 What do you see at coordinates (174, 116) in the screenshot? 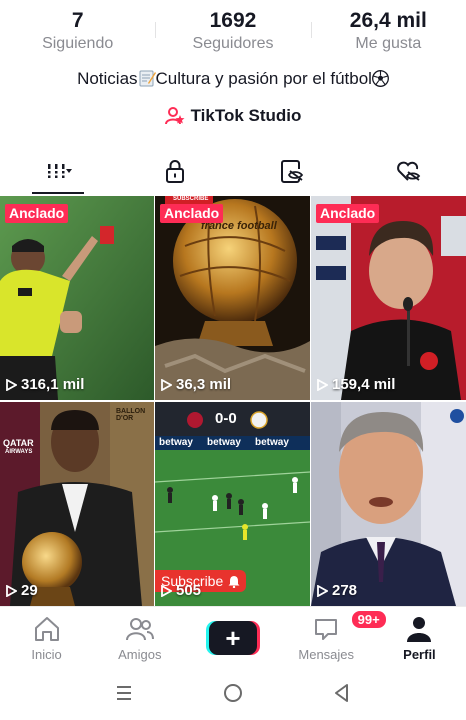
I see `studio-person-icon` at bounding box center [174, 116].